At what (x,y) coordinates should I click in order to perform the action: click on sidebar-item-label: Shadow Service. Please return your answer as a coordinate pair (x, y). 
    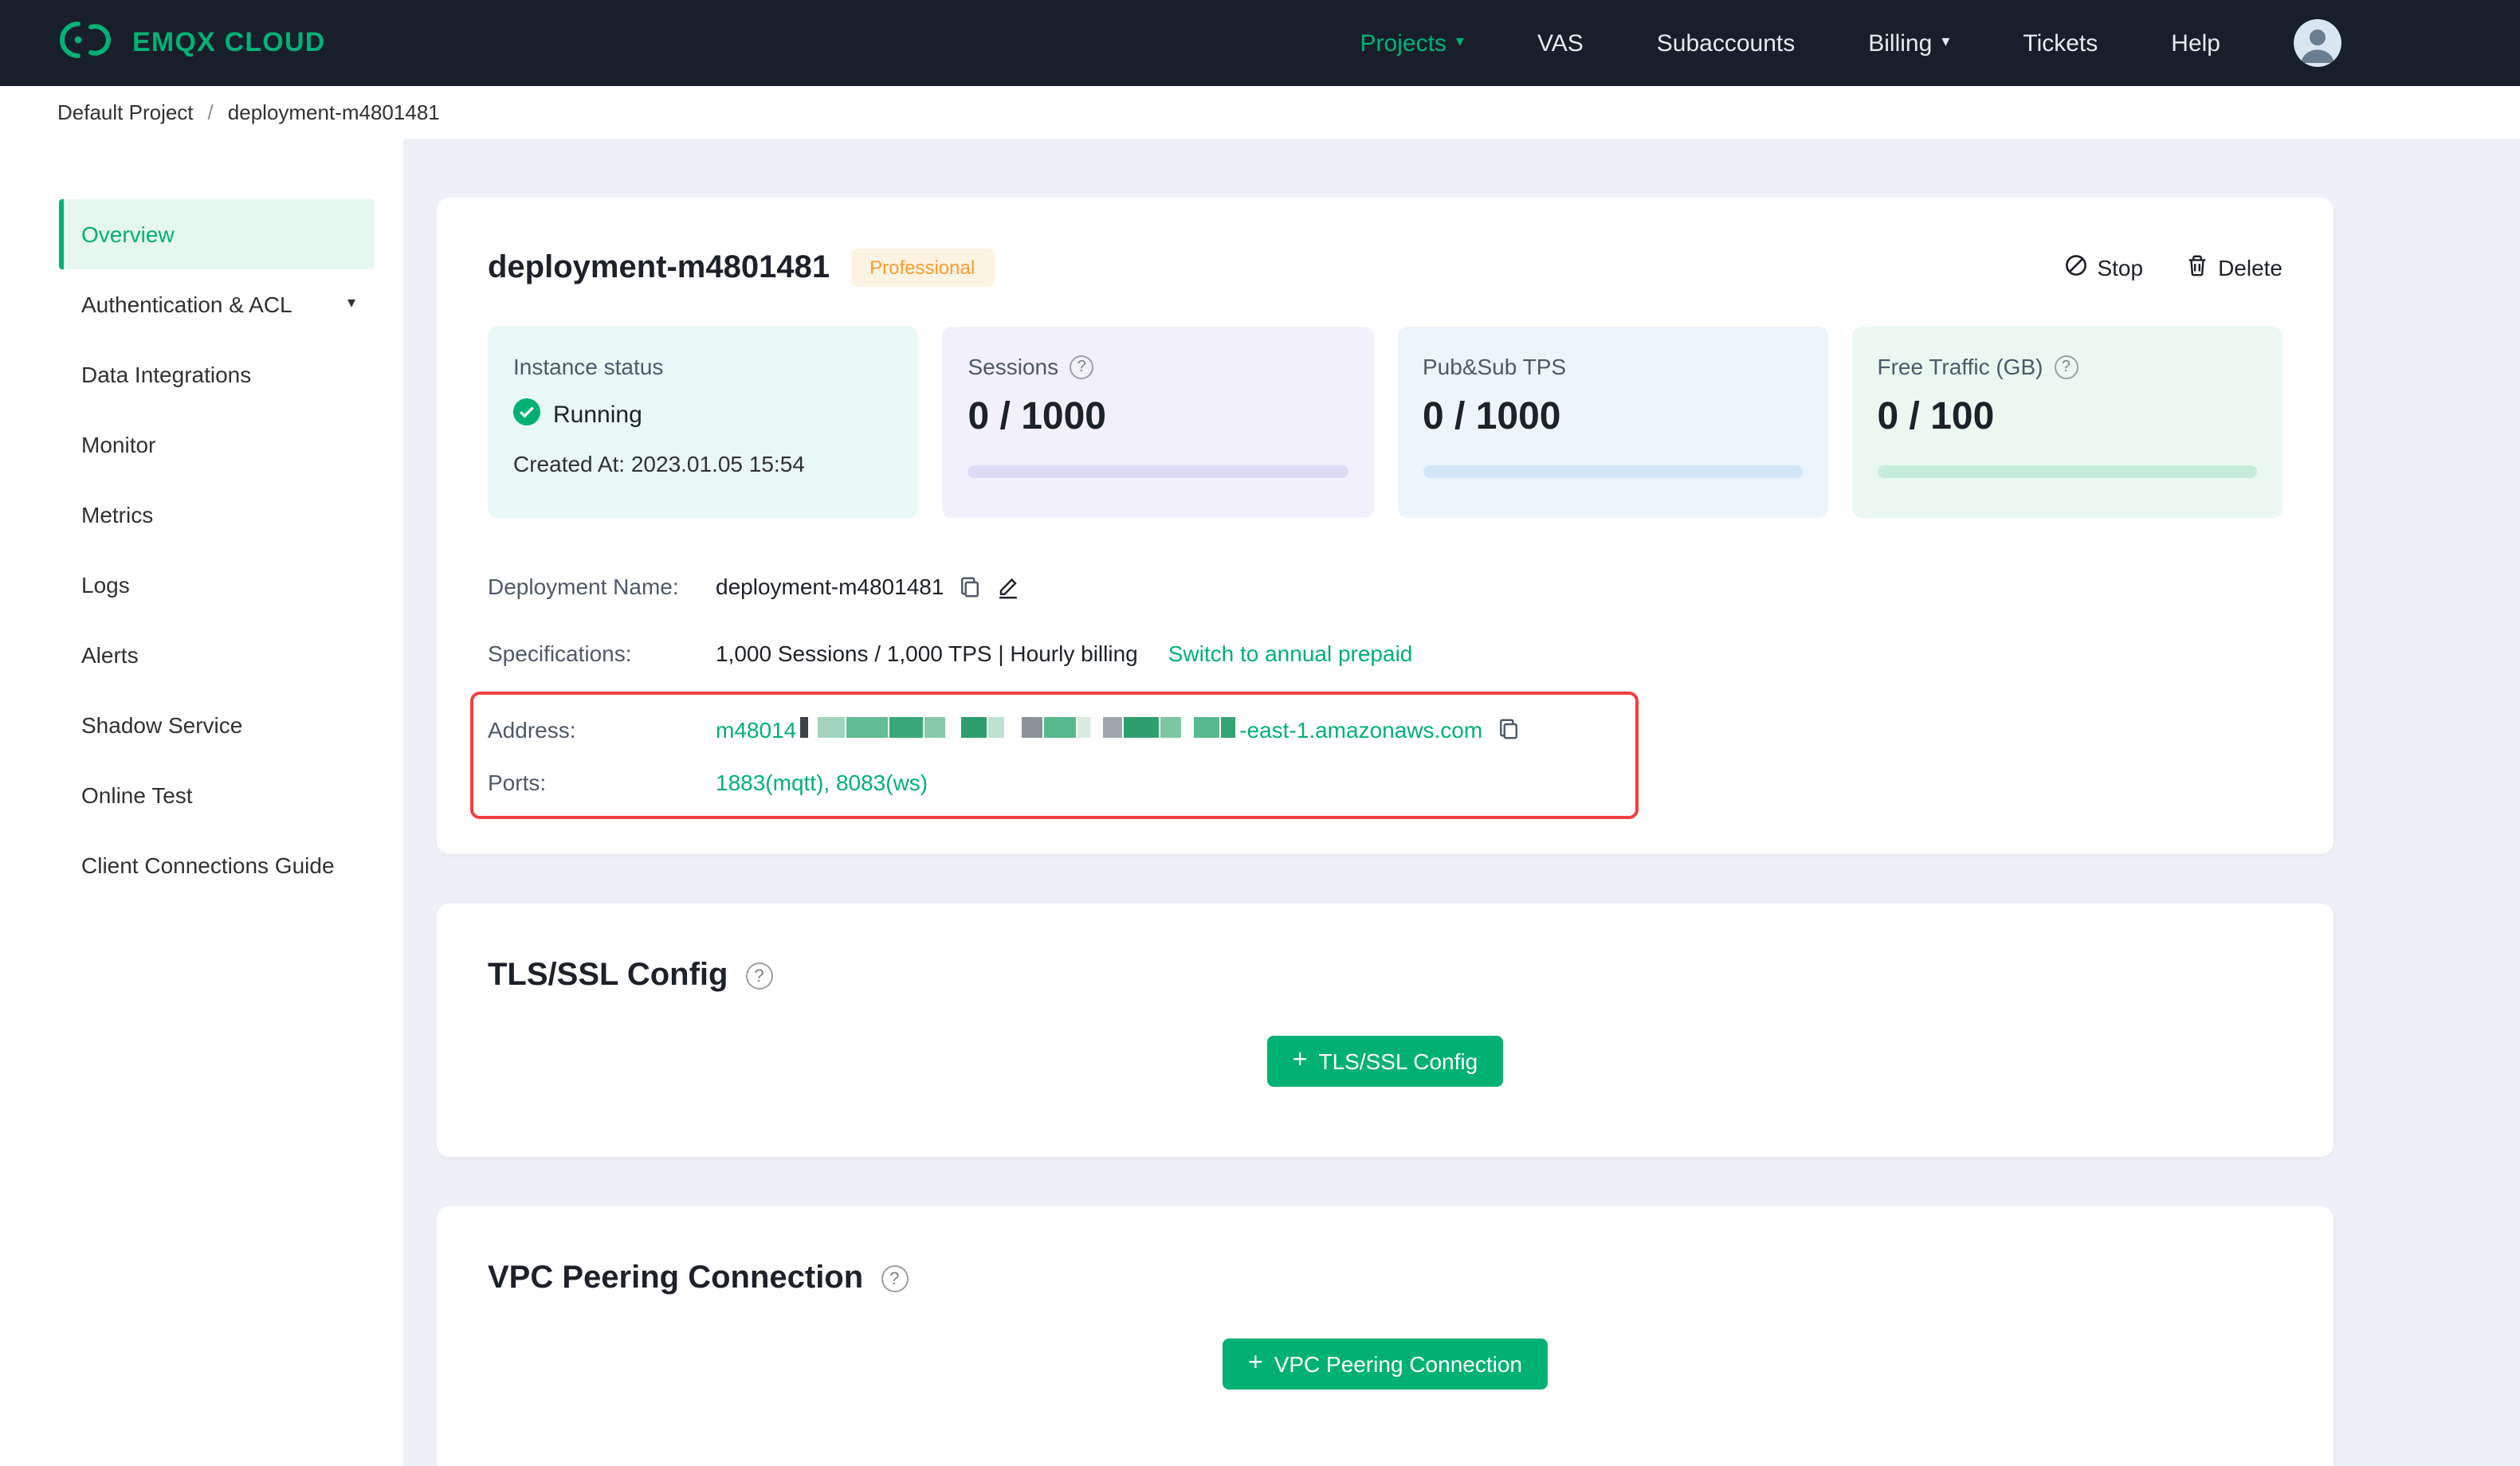
    Looking at the image, I should click on (162, 725).